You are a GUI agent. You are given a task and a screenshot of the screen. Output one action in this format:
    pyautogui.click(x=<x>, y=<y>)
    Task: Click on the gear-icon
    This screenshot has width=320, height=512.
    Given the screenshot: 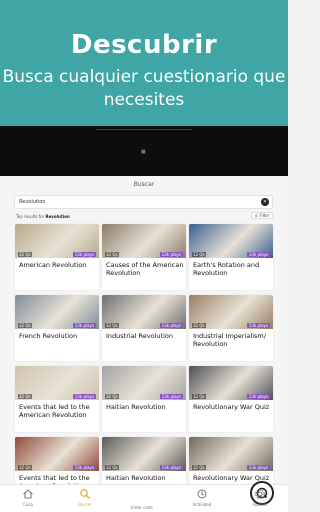 What is the action you would take?
    pyautogui.click(x=260, y=494)
    